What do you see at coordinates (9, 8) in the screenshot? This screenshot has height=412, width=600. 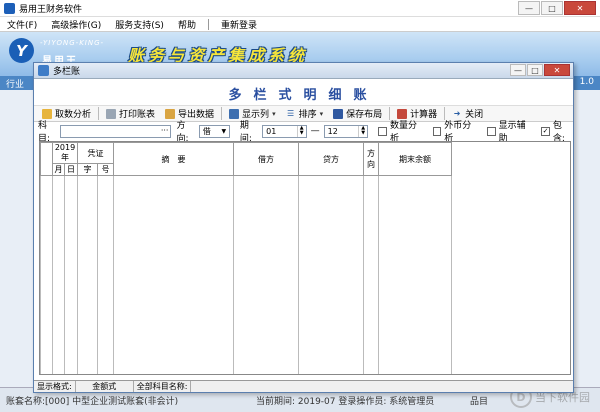 I see `app-logo-icon` at bounding box center [9, 8].